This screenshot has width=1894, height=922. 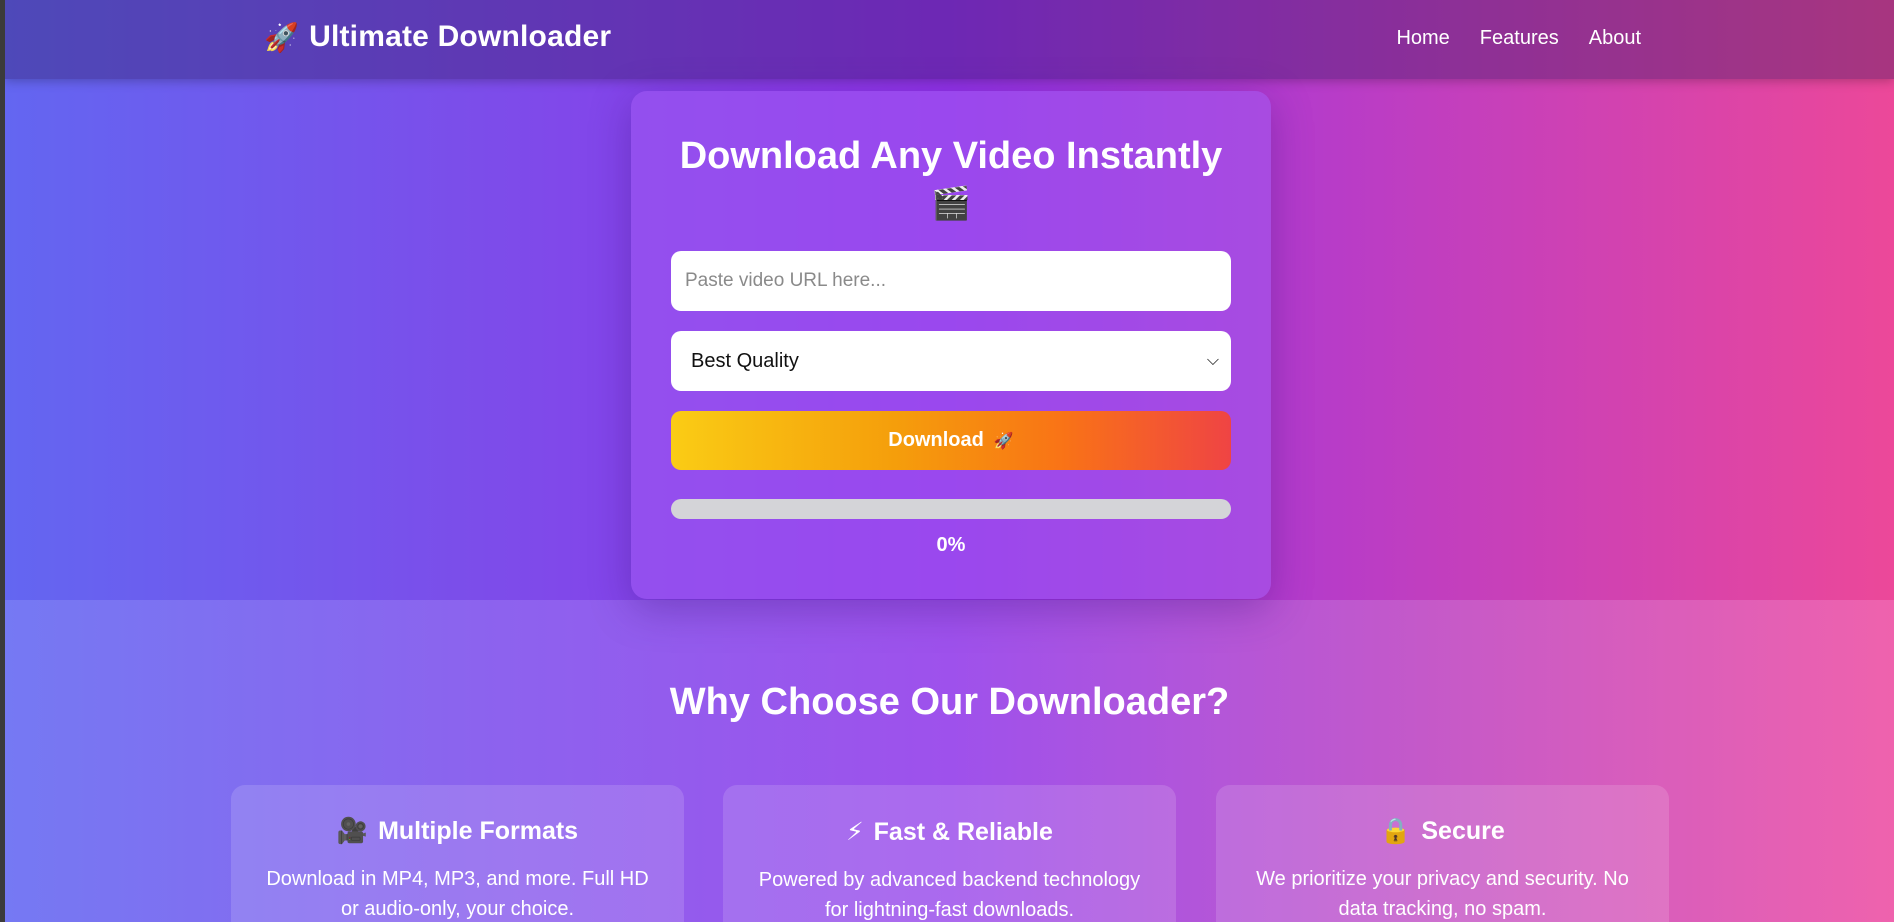 I want to click on progress-percent-text: 0%, so click(x=951, y=545).